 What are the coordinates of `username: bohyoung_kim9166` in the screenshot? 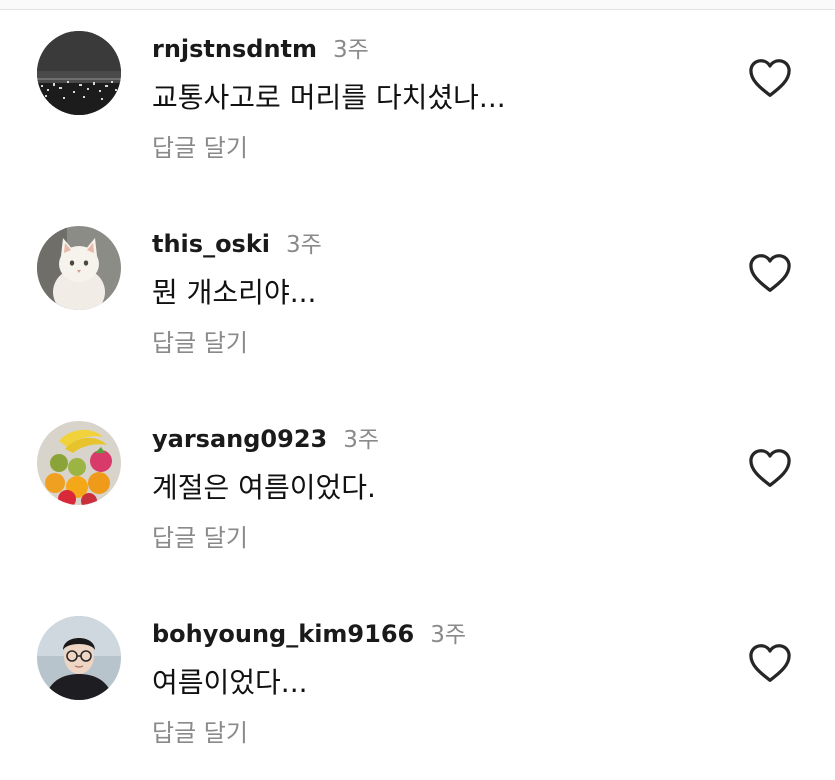 It's located at (283, 634).